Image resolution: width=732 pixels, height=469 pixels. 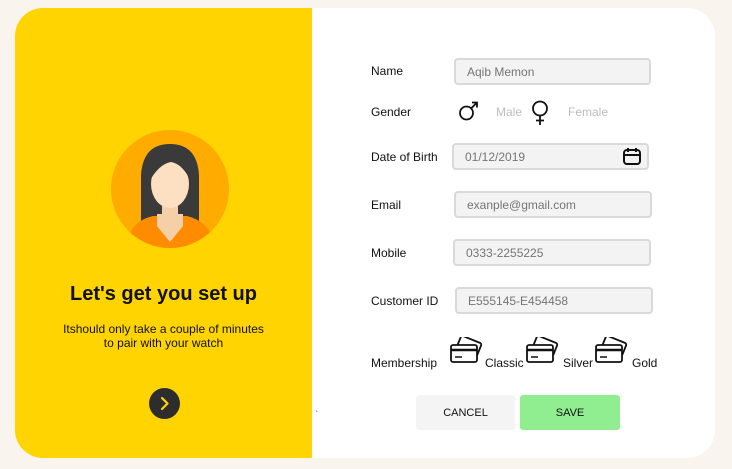 I want to click on membership-label: Membership, so click(x=404, y=363).